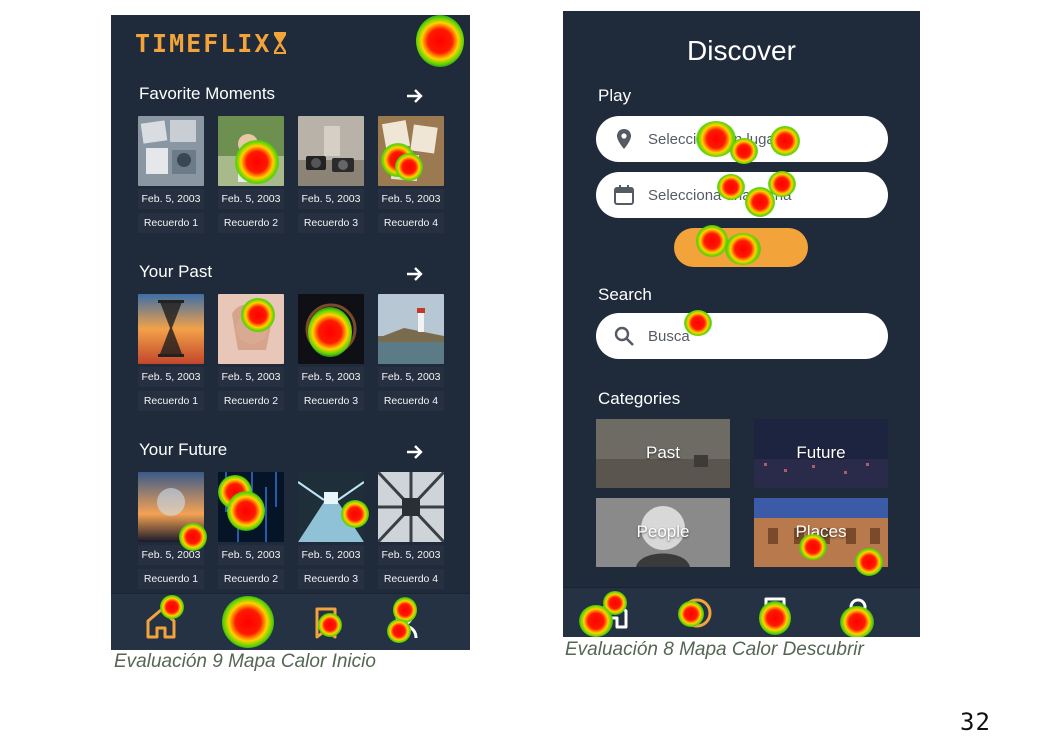 The image size is (1048, 740). I want to click on search-label: Search, so click(625, 294).